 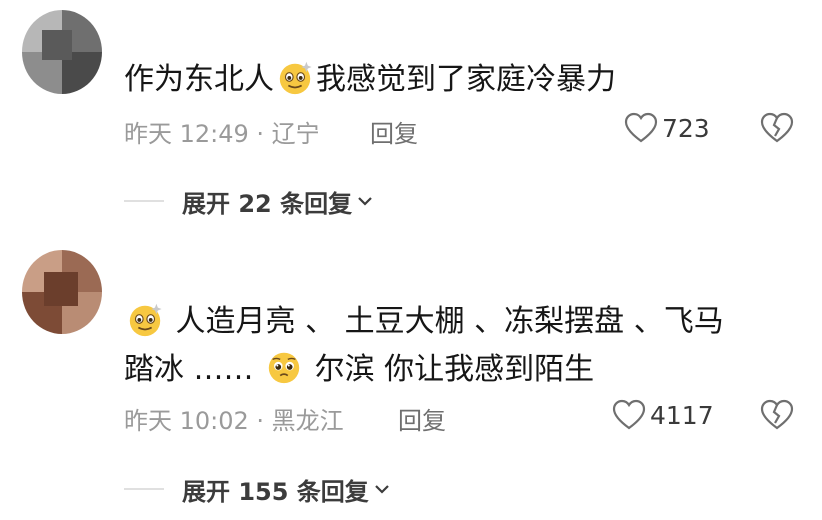 What do you see at coordinates (460, 416) in the screenshot?
I see `comment-meta: 昨天 10:02 · 黑龙江 回复 4117` at bounding box center [460, 416].